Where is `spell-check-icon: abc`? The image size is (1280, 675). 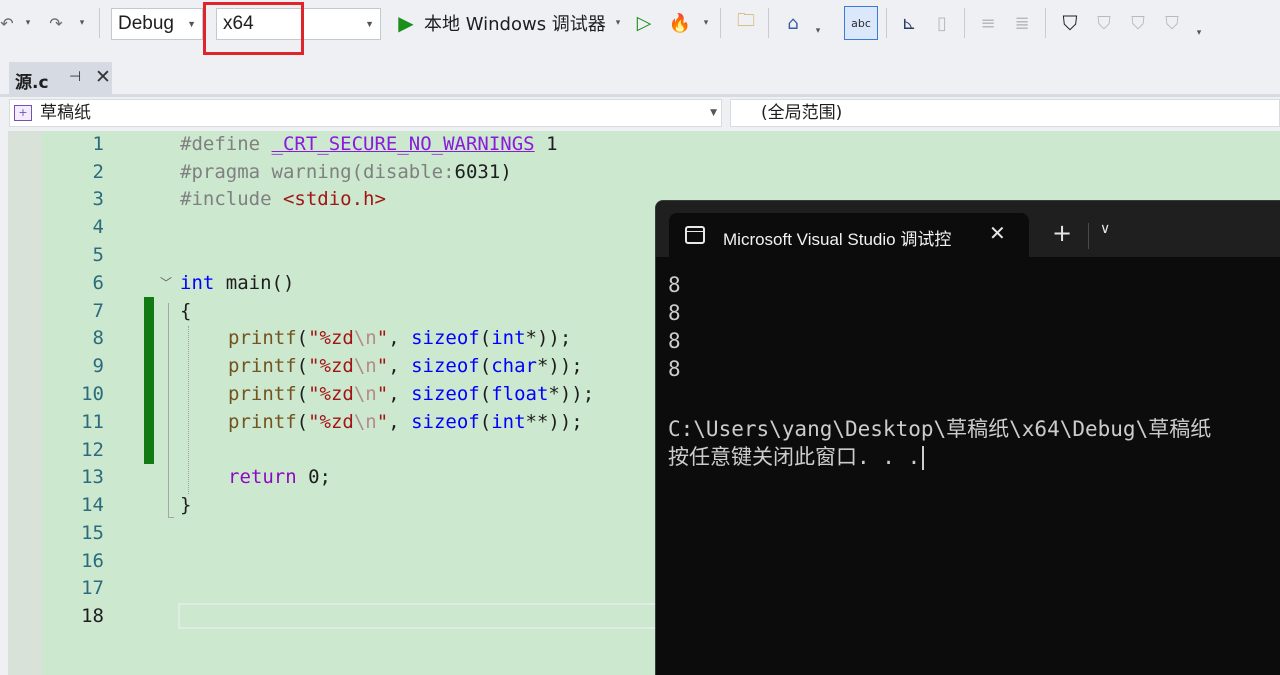 spell-check-icon: abc is located at coordinates (861, 23).